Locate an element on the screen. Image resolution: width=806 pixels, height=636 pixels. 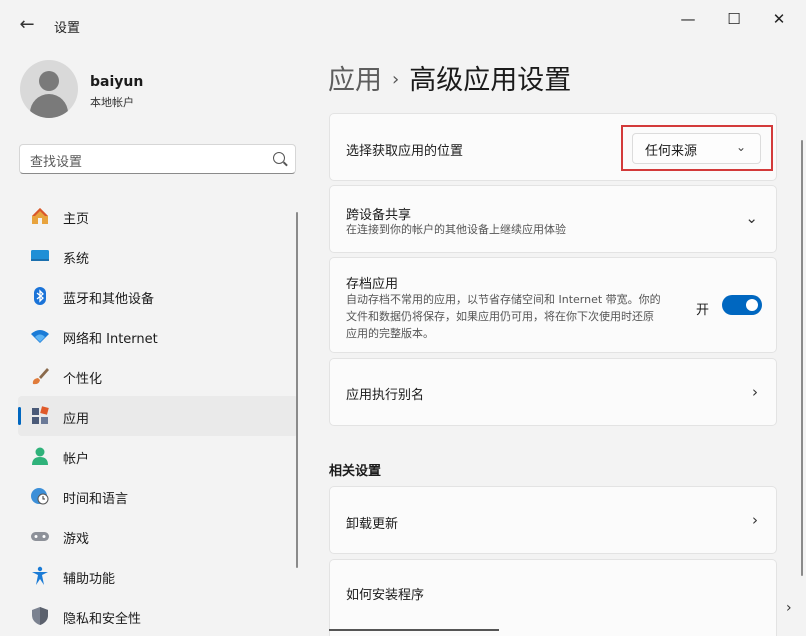
content-scrollbar is located at coordinates (802, 358).